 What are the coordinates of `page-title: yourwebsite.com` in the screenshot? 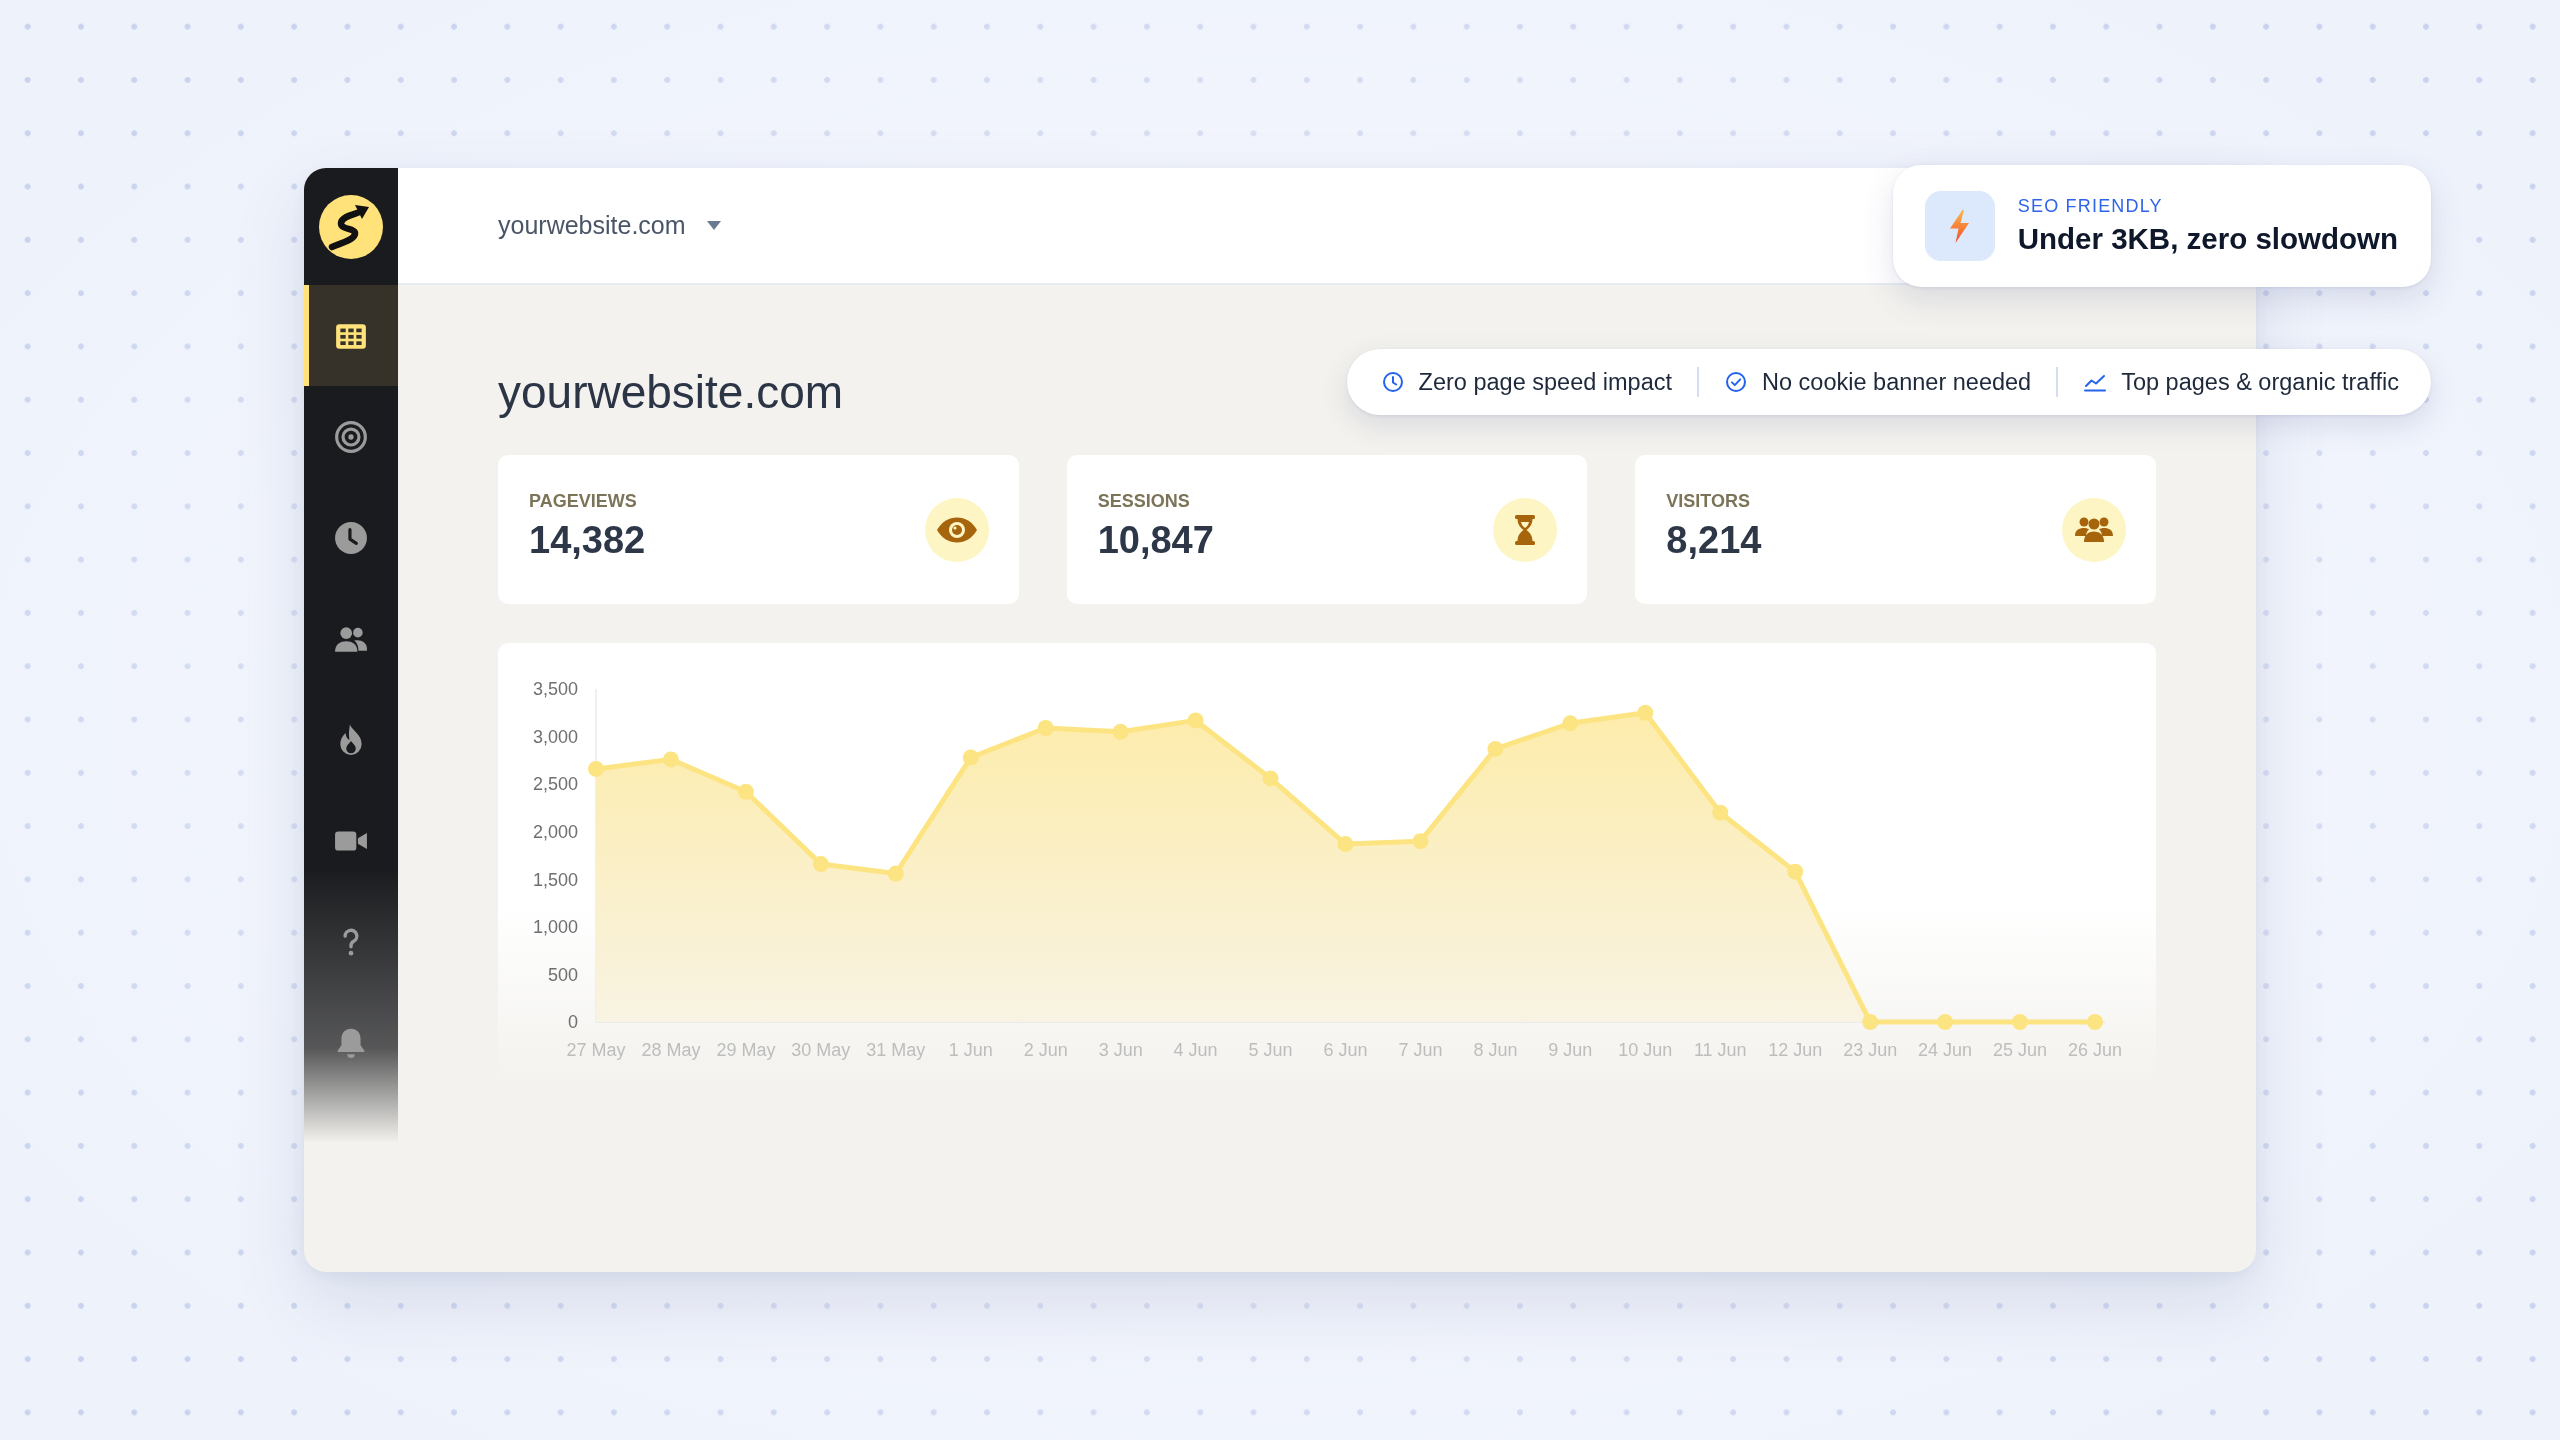 It's located at (671, 392).